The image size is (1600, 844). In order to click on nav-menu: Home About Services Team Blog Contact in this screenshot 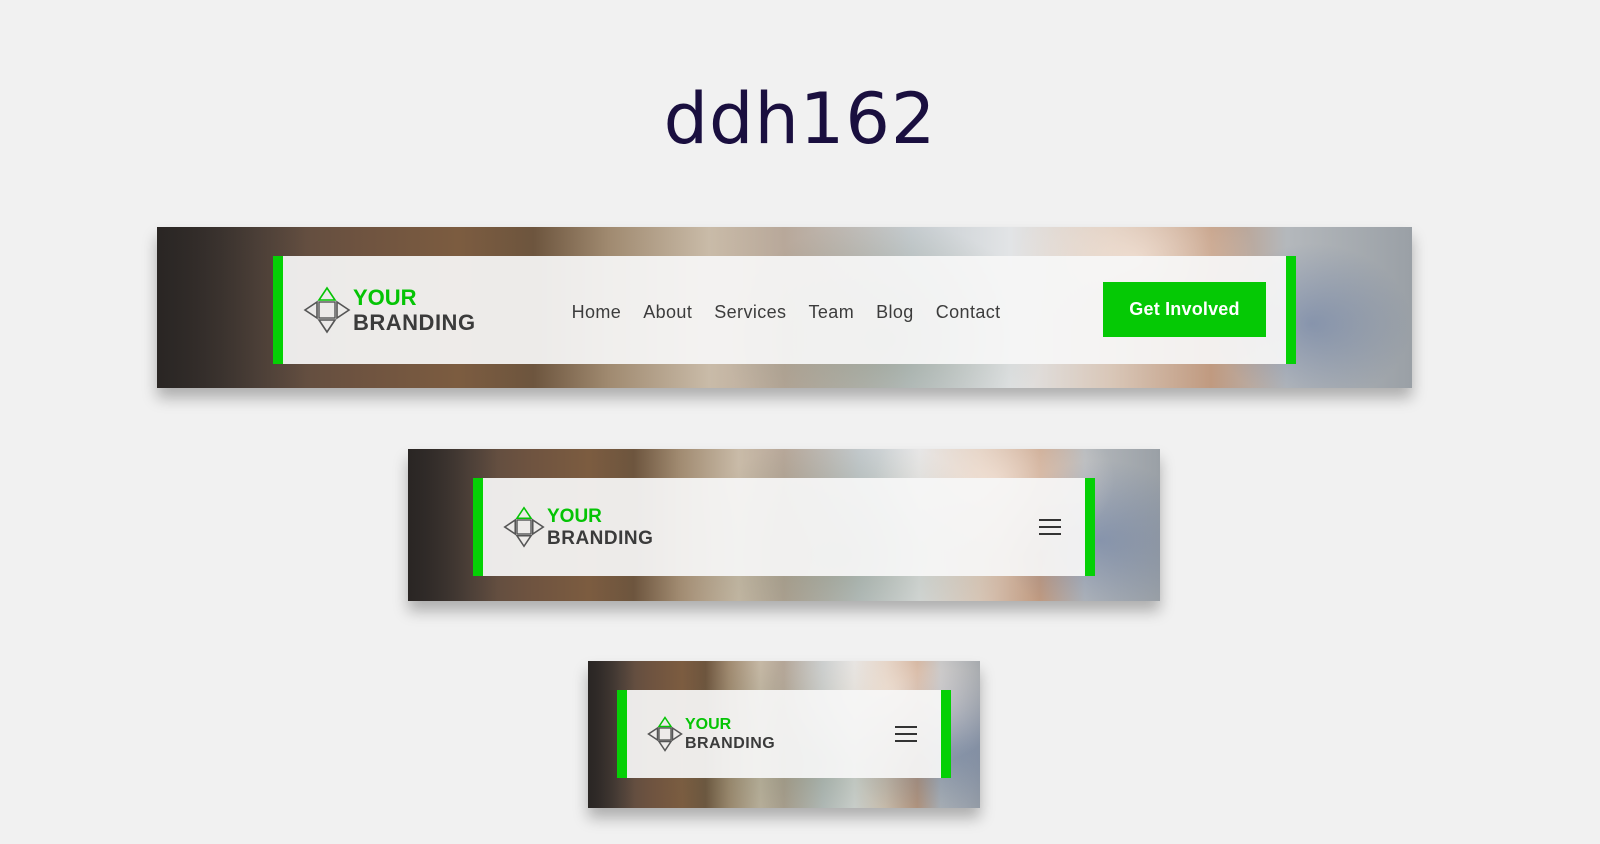, I will do `click(786, 312)`.